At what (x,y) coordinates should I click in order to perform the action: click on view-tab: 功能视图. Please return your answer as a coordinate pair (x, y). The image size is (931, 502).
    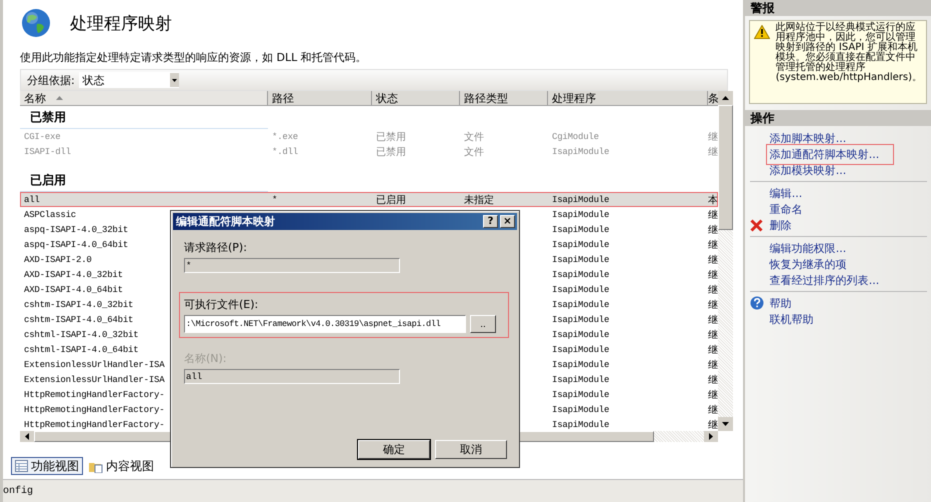
    Looking at the image, I should click on (47, 466).